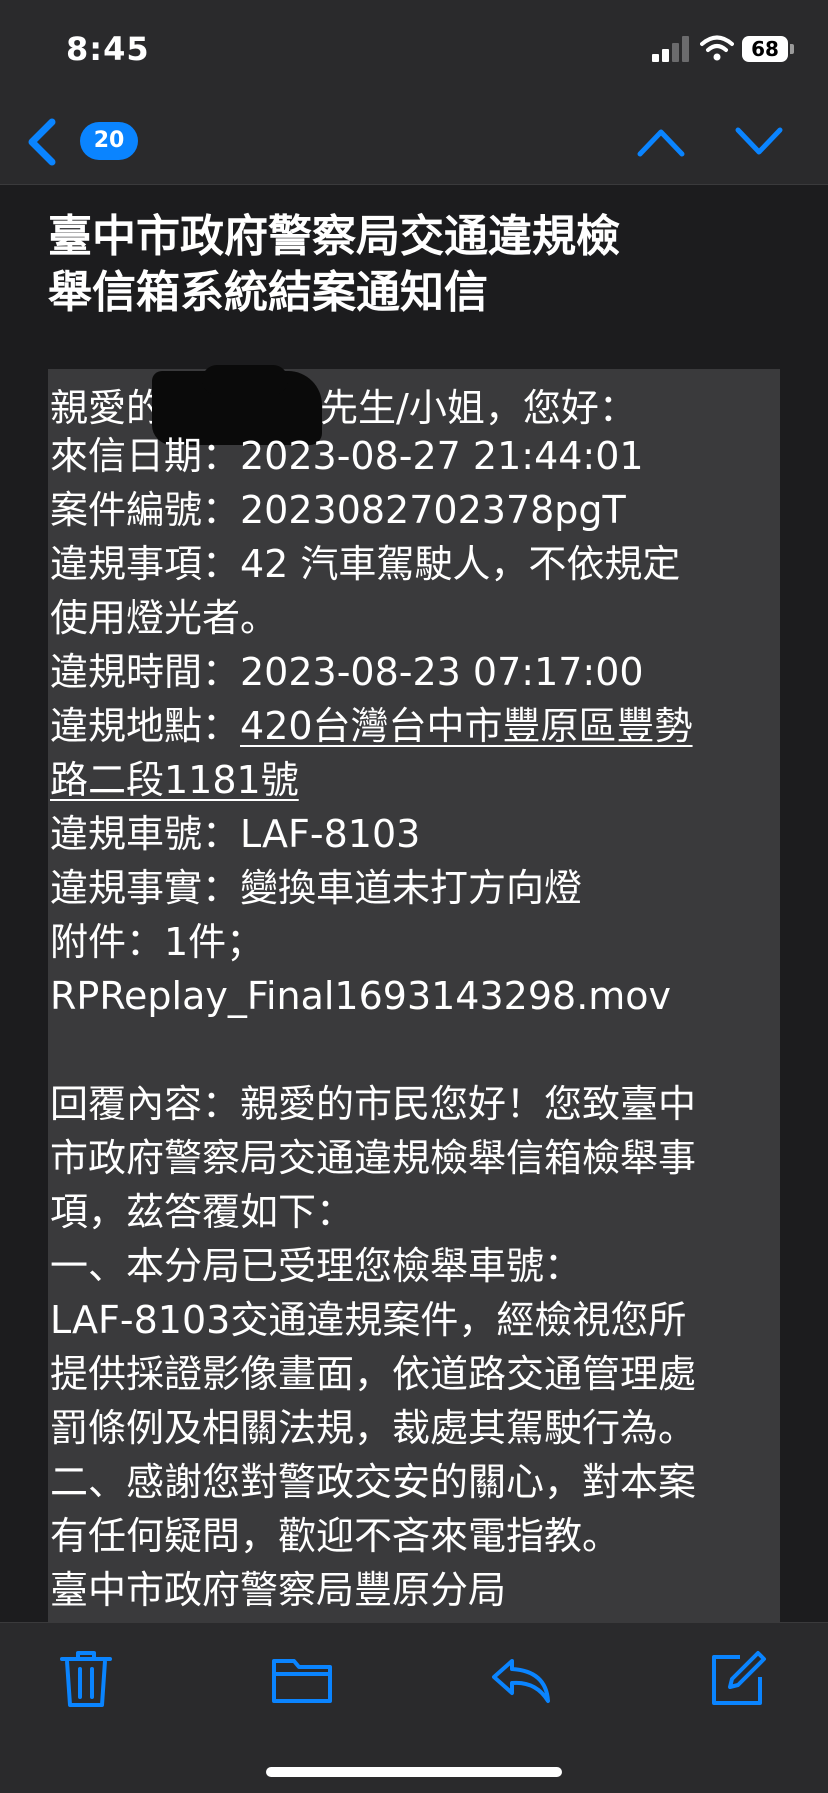  I want to click on reply-line: 臺中市政府警察局豐原分局, so click(278, 1590).